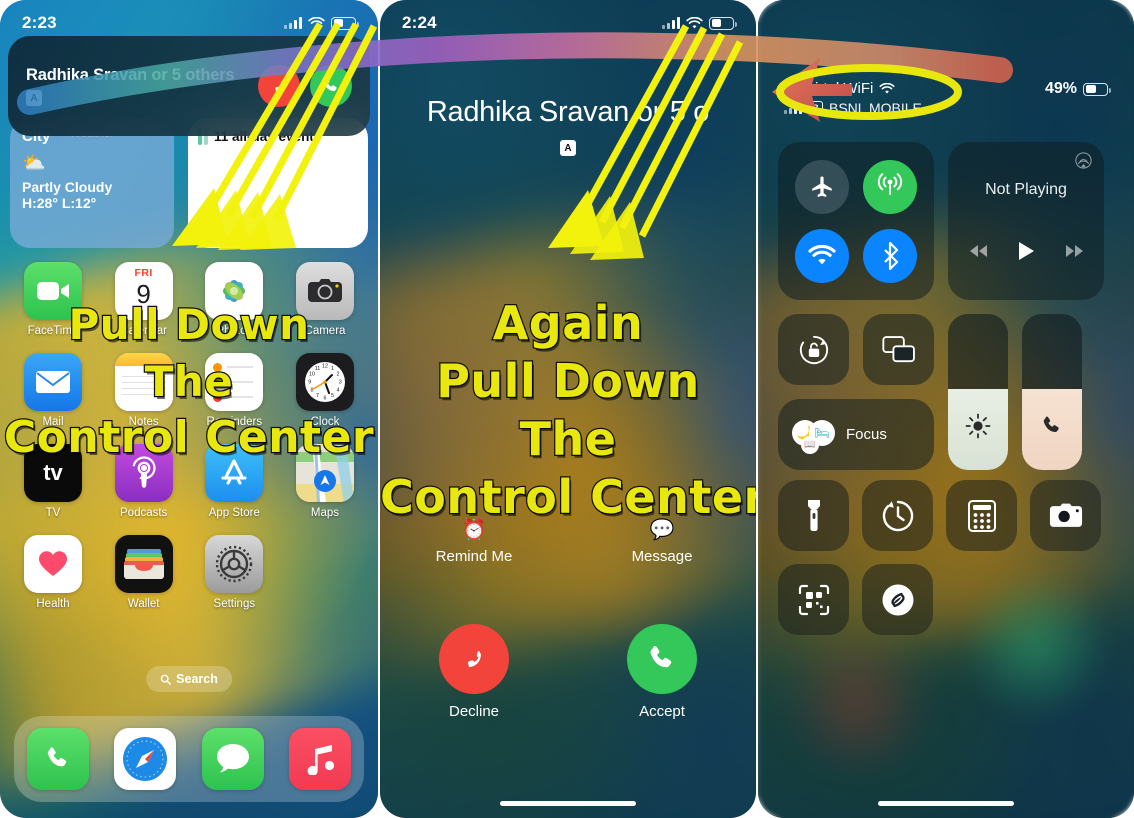 Image resolution: width=1134 pixels, height=818 pixels. What do you see at coordinates (189, 679) in the screenshot?
I see `search-pill: Search` at bounding box center [189, 679].